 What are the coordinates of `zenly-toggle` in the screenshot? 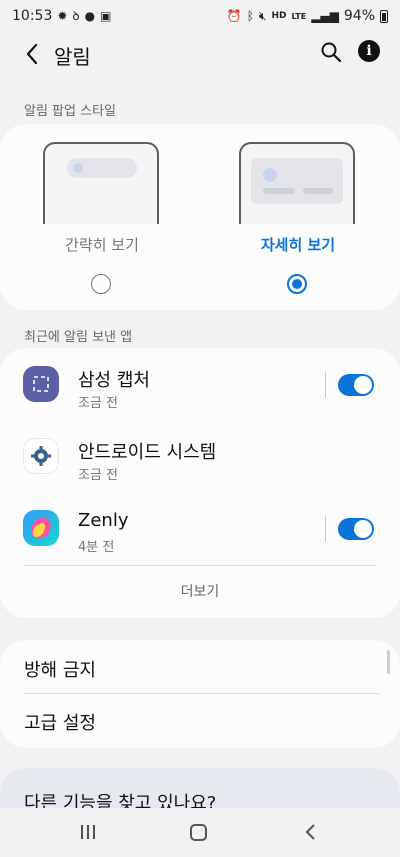 It's located at (356, 529).